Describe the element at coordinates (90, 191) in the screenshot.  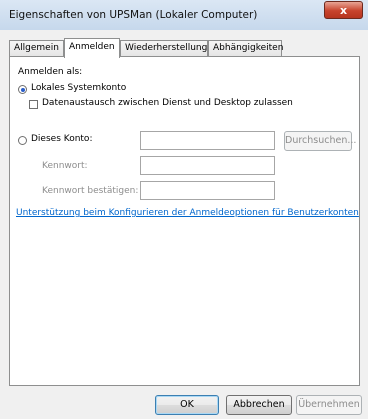
I see `confirm-password-label: Kennwort bestätigen:` at that location.